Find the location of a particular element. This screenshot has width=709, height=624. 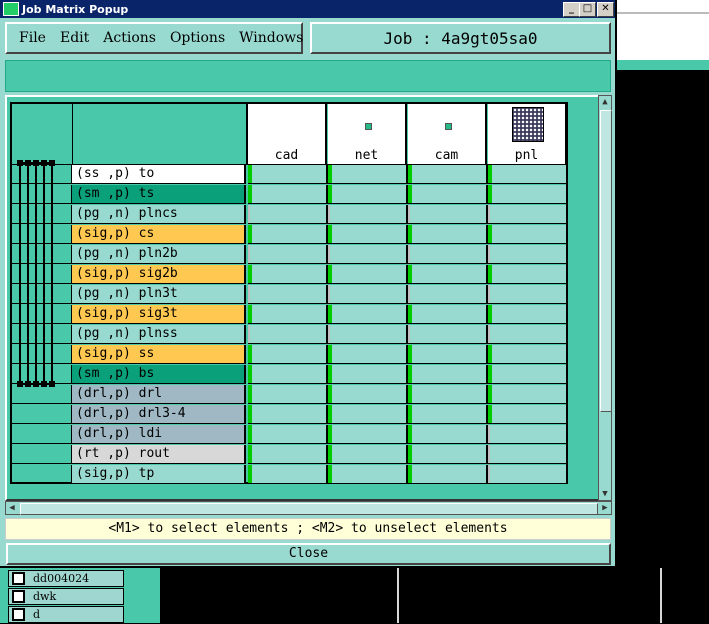

menu-windows: Windows is located at coordinates (271, 38).